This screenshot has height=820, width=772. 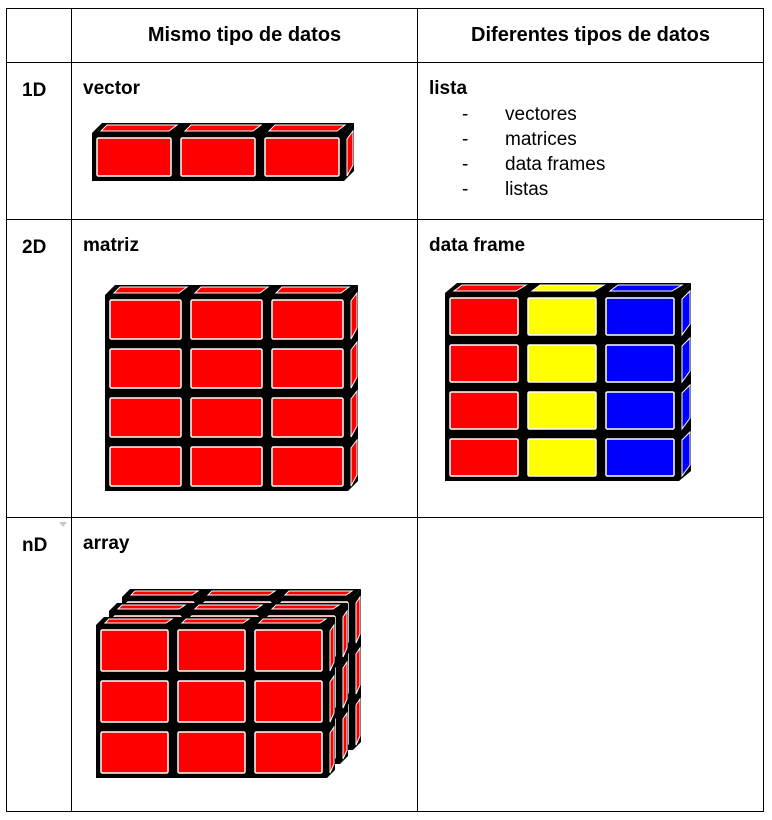 I want to click on vector-layer, so click(x=223, y=152).